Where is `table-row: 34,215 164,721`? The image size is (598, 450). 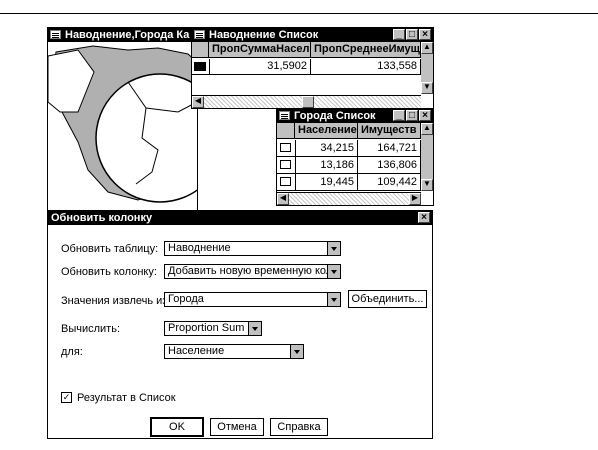 table-row: 34,215 164,721 is located at coordinates (349, 148).